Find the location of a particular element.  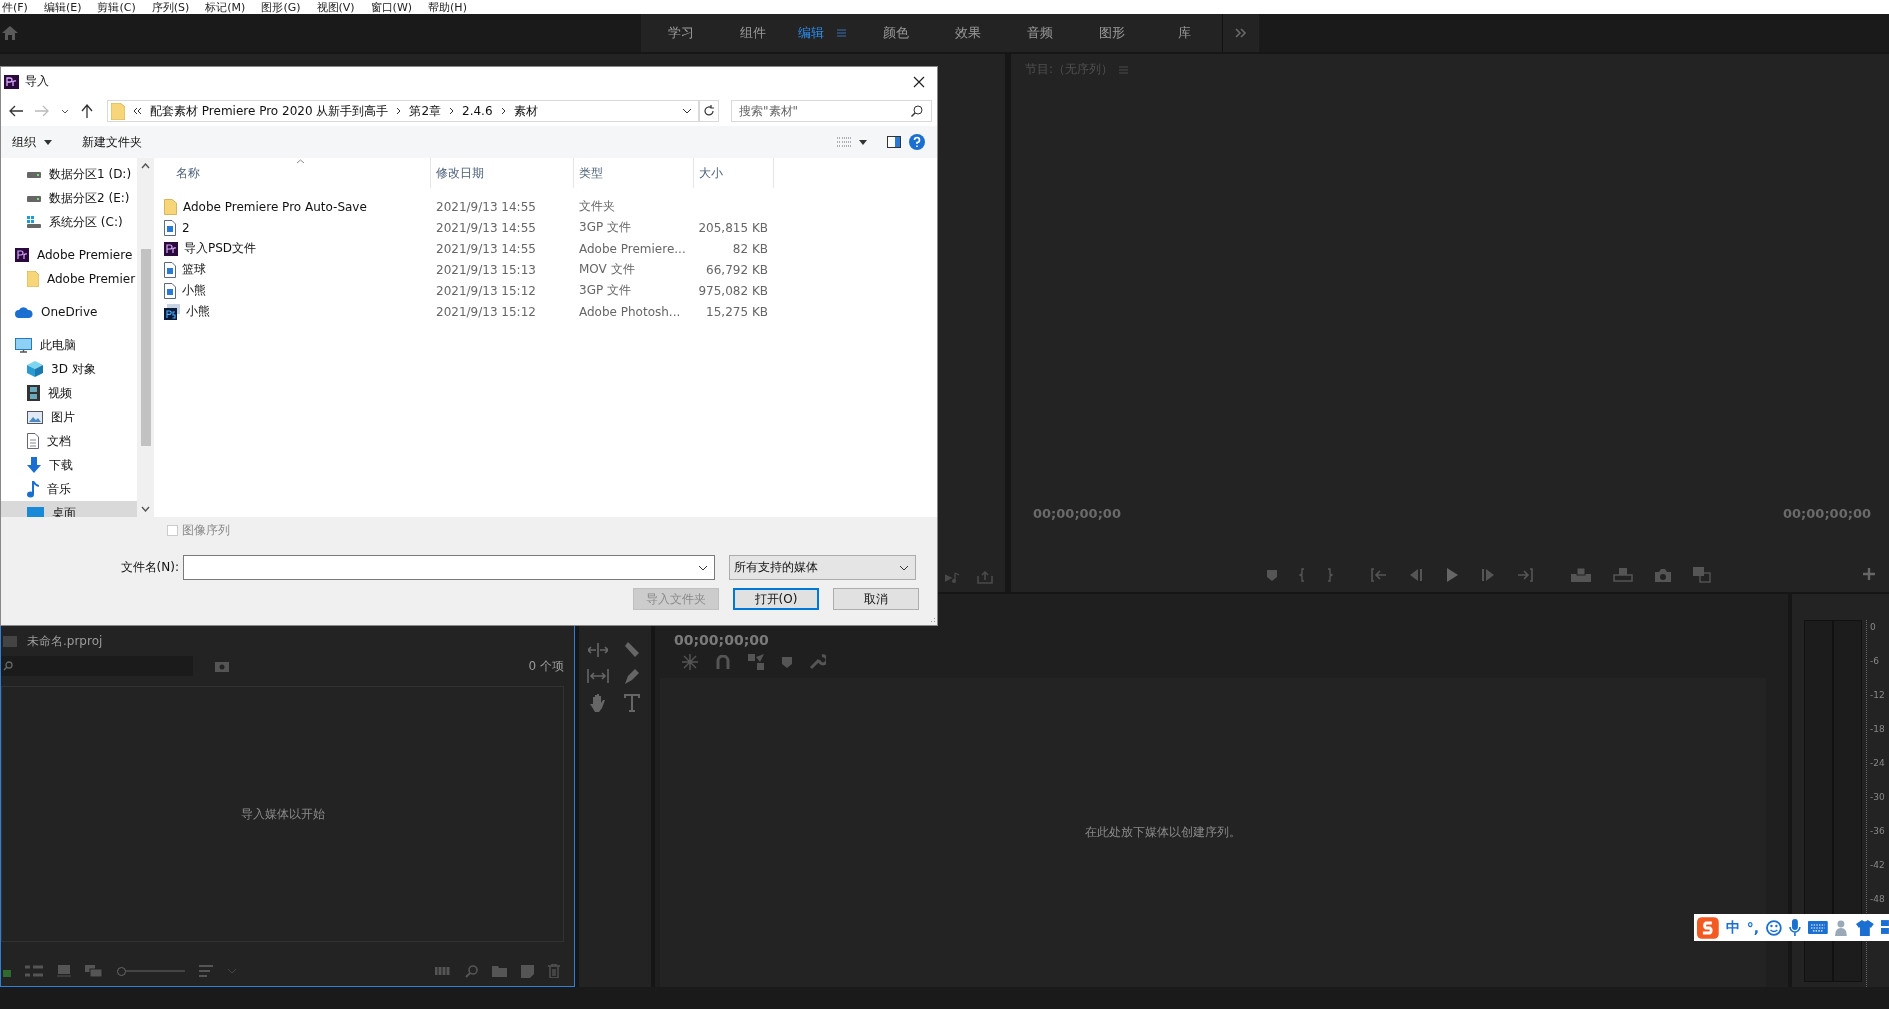

workspace-tab: 编辑 is located at coordinates (811, 33).